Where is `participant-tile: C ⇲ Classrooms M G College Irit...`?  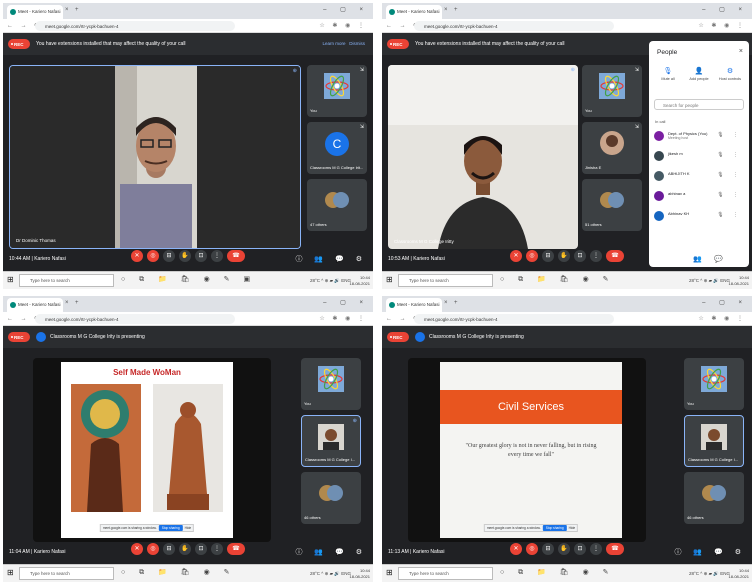 participant-tile: C ⇲ Classrooms M G College Irit... is located at coordinates (337, 148).